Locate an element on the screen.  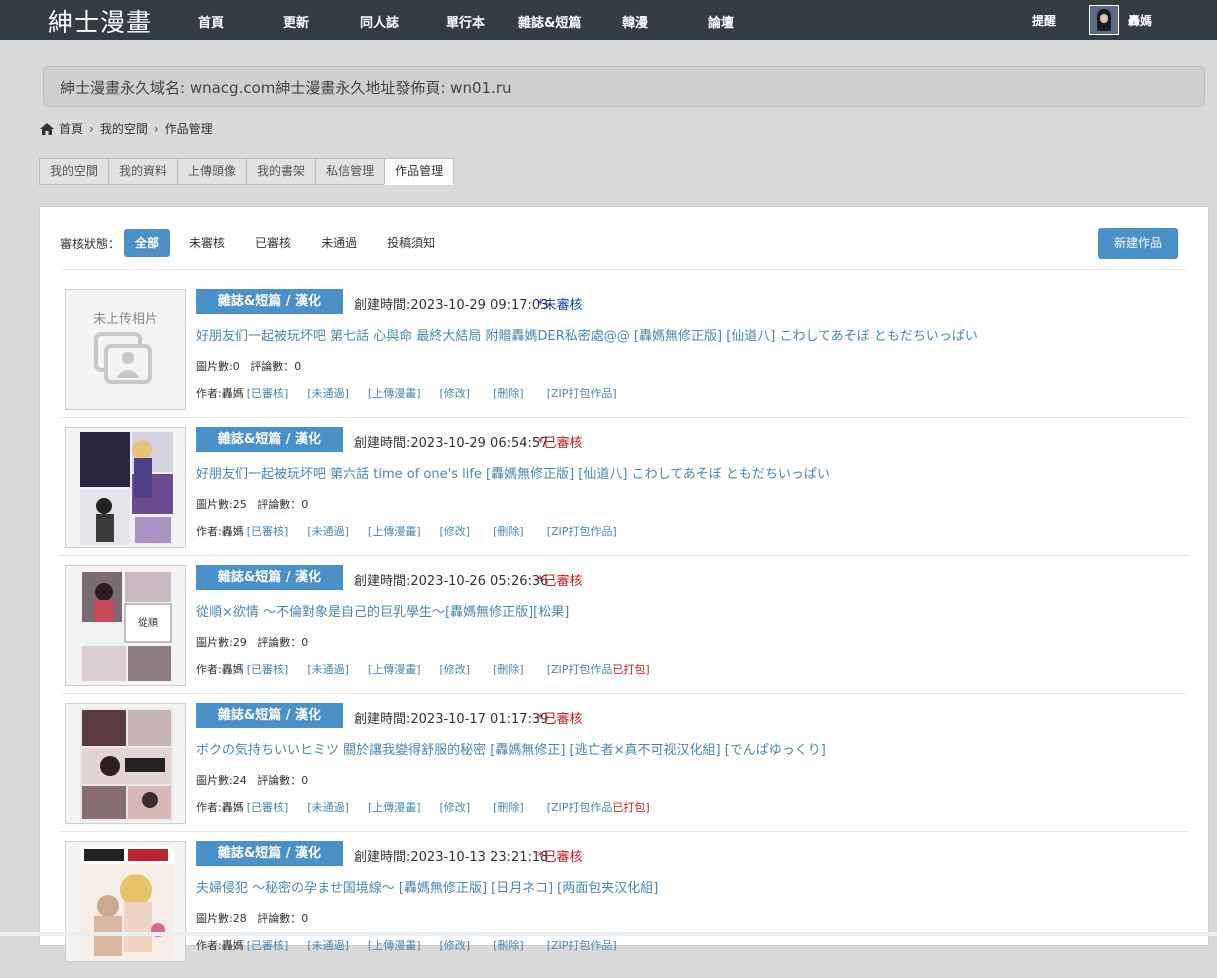
filter-reviewed: 已審核 is located at coordinates (273, 243).